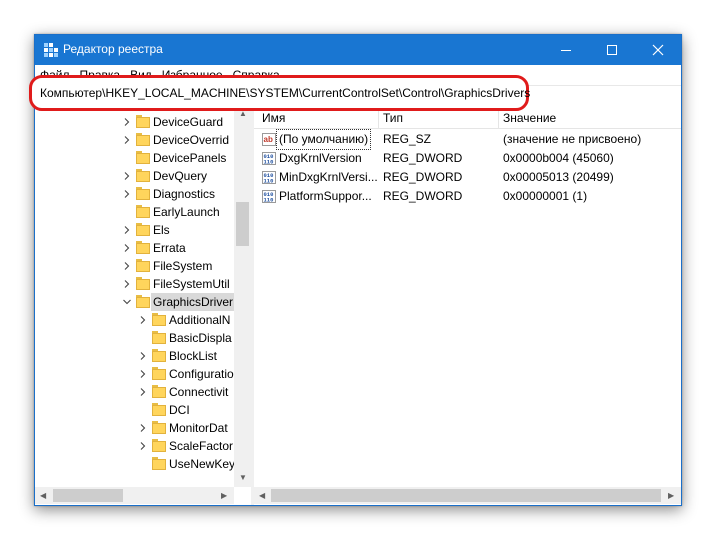 The width and height of the screenshot is (714, 539). Describe the element at coordinates (243, 478) in the screenshot. I see `scroll-down-icon: ▼` at that location.